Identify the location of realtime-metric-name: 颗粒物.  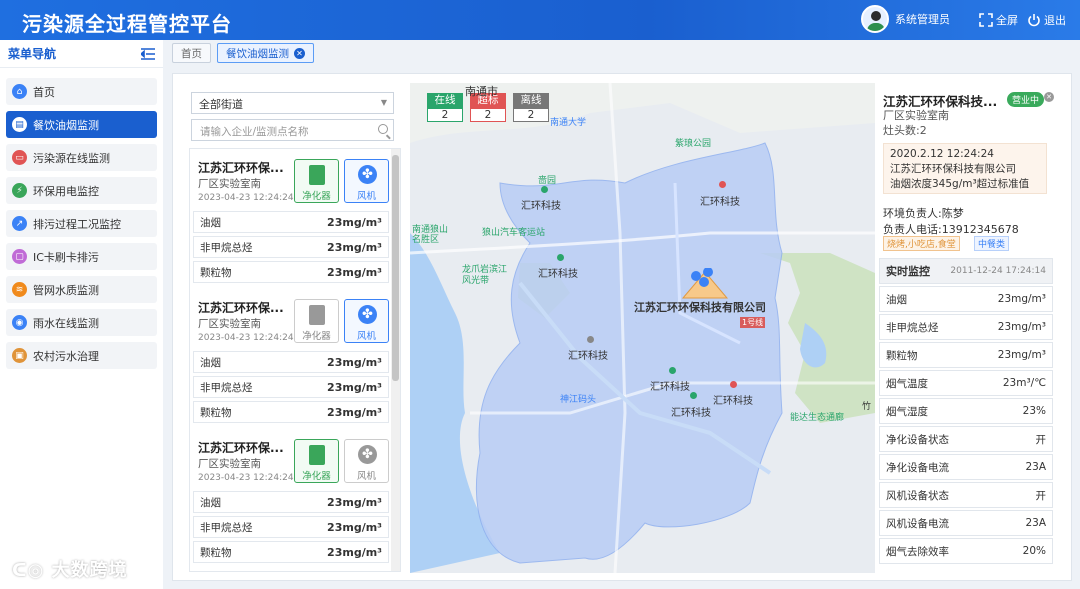
(902, 355).